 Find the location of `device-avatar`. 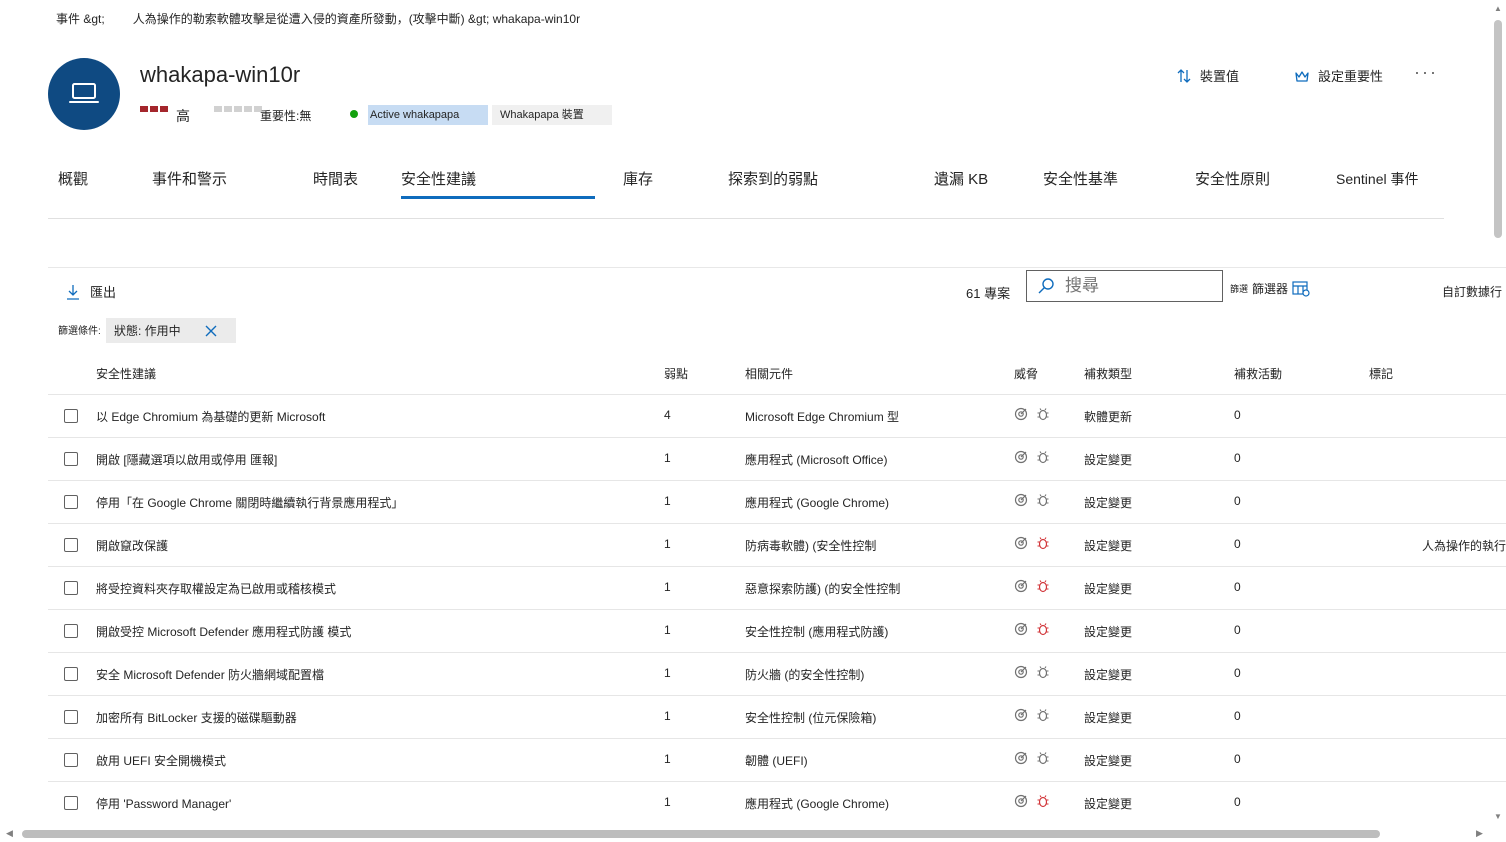

device-avatar is located at coordinates (84, 94).